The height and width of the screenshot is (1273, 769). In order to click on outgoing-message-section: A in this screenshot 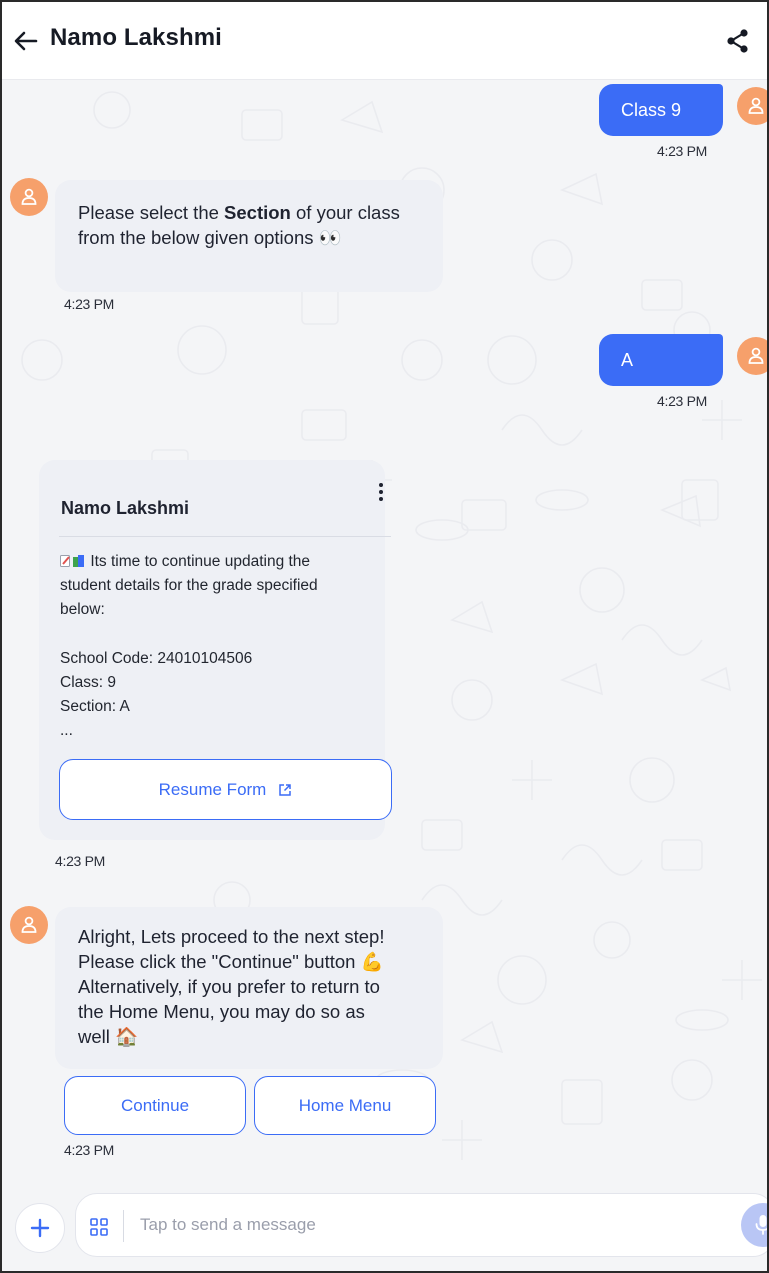, I will do `click(661, 360)`.